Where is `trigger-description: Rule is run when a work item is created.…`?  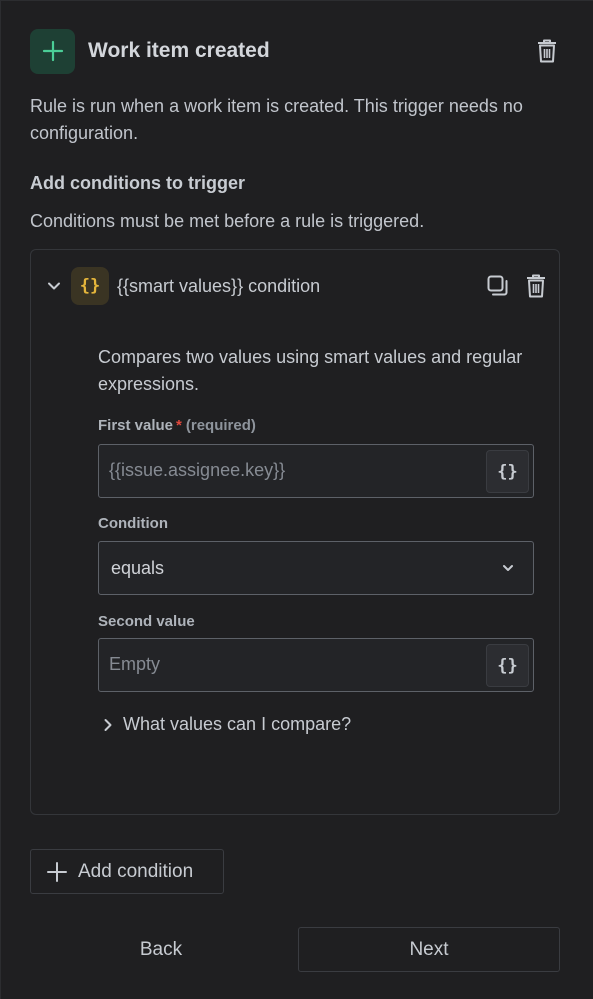
trigger-description: Rule is run when a work item is created.… is located at coordinates (276, 119).